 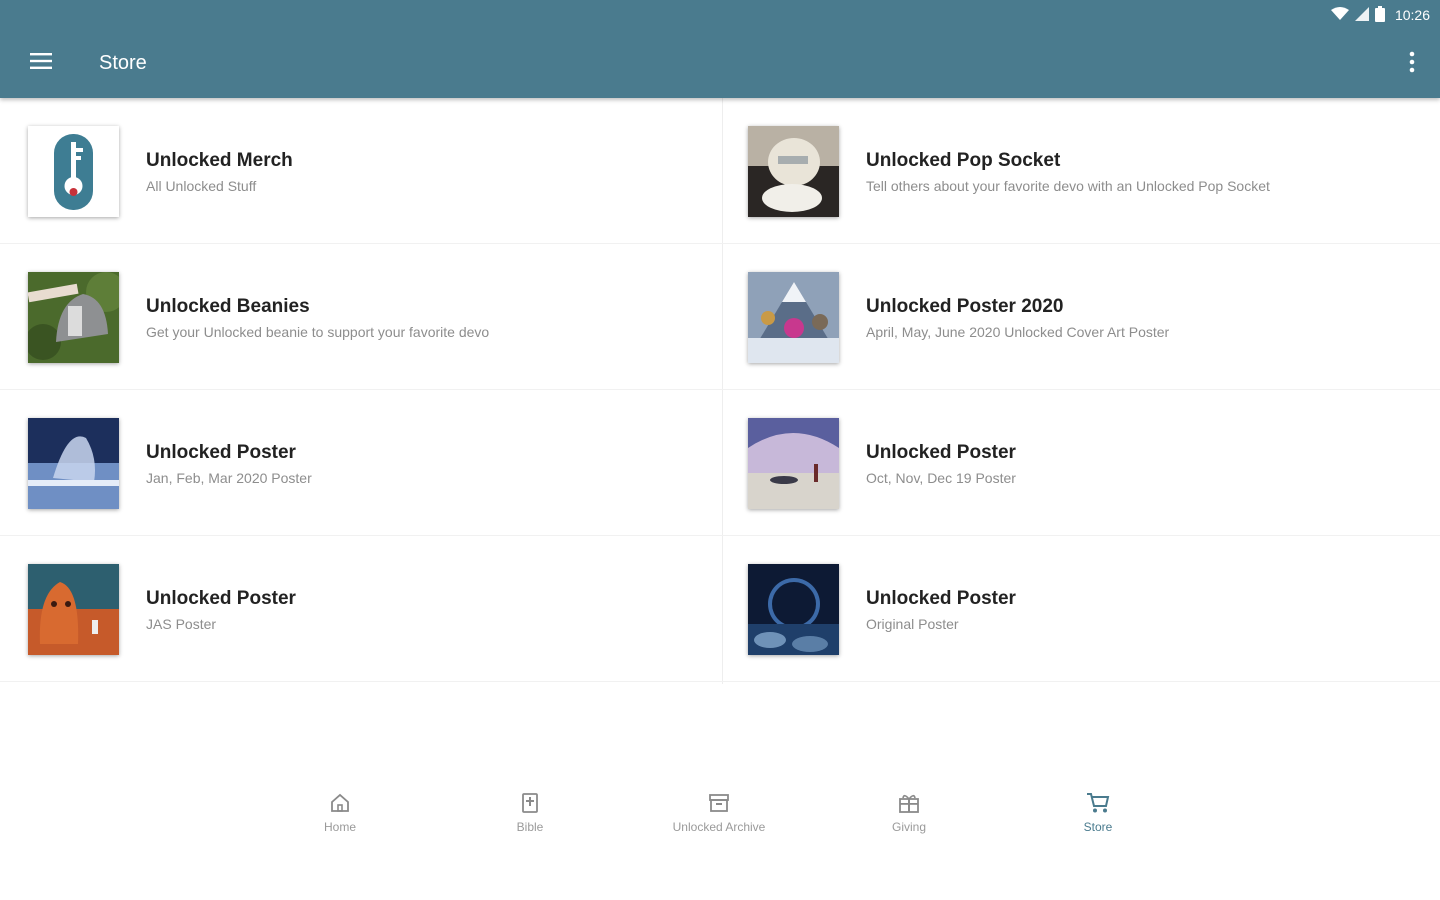 What do you see at coordinates (965, 306) in the screenshot?
I see `item-title: Unlocked Poster 2020` at bounding box center [965, 306].